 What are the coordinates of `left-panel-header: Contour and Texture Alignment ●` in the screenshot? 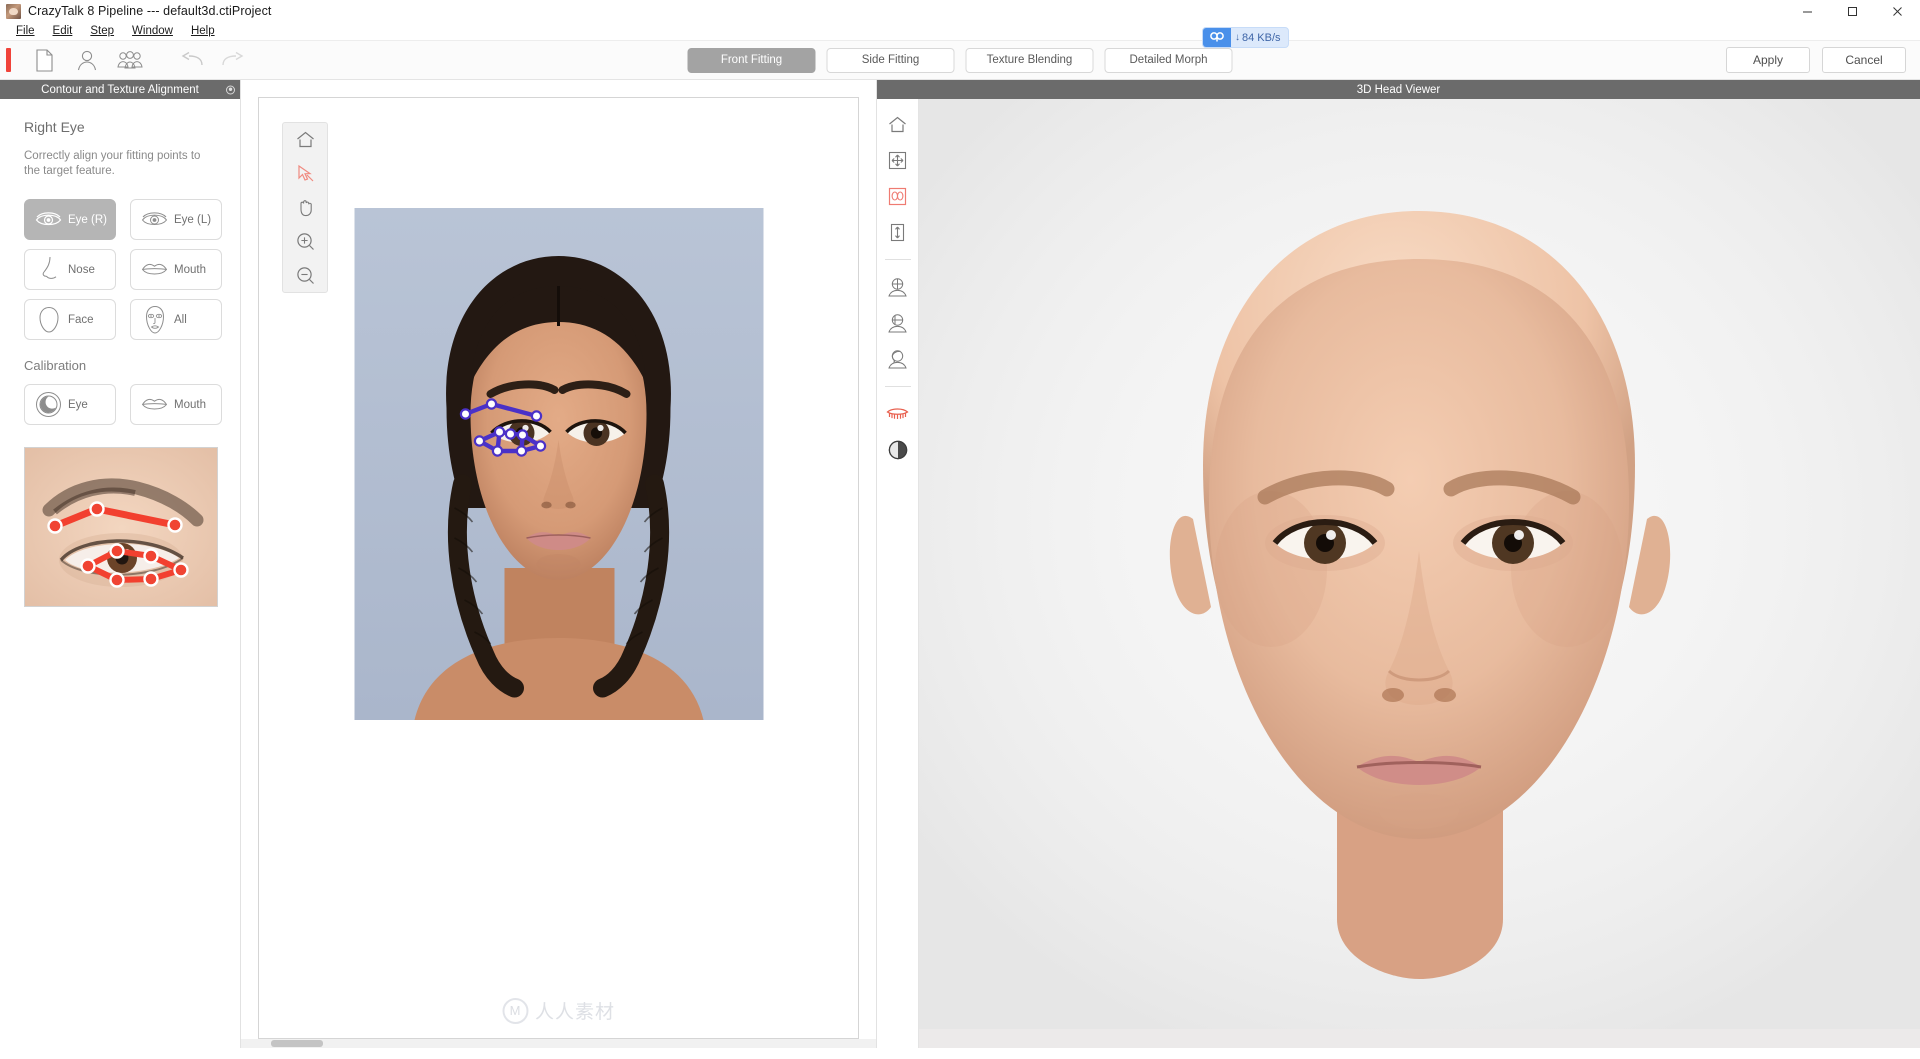 It's located at (120, 89).